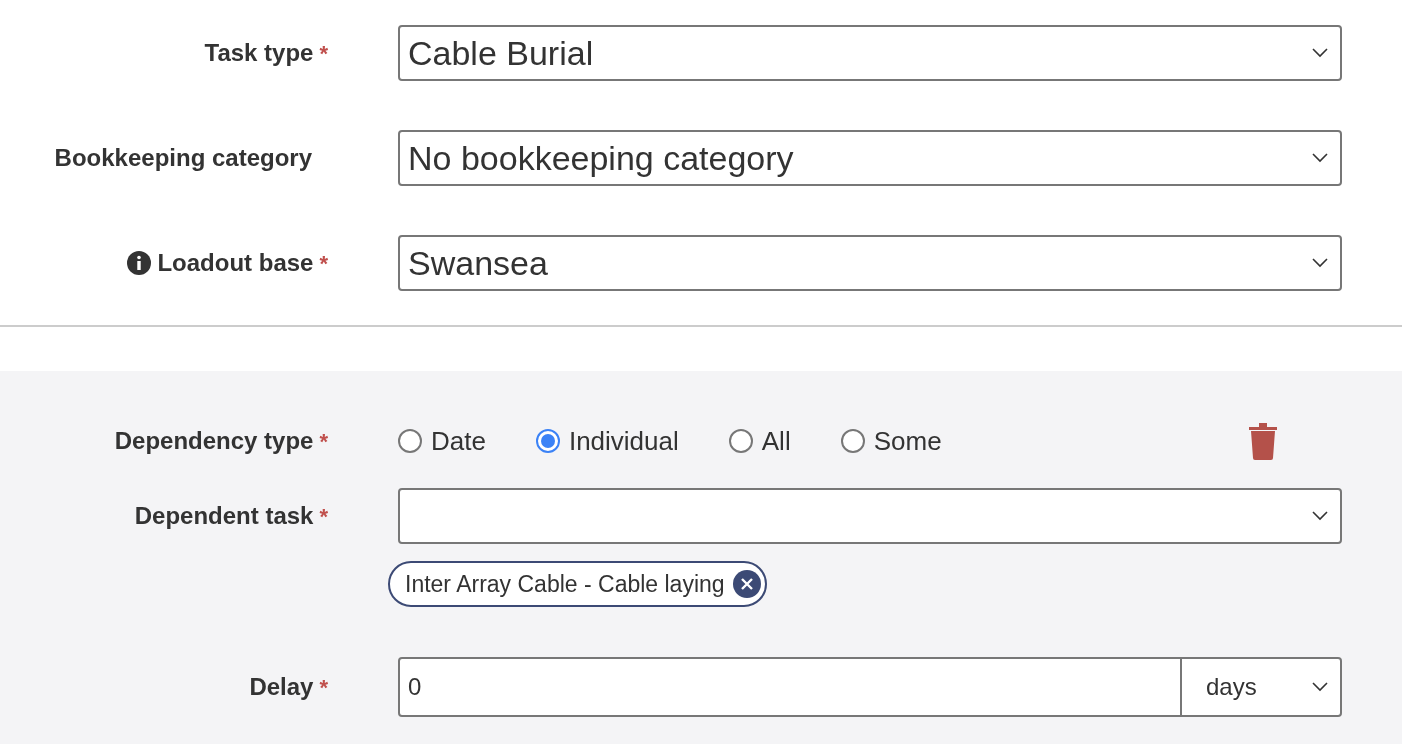 The image size is (1402, 744). What do you see at coordinates (891, 441) in the screenshot?
I see `radio-option: Some` at bounding box center [891, 441].